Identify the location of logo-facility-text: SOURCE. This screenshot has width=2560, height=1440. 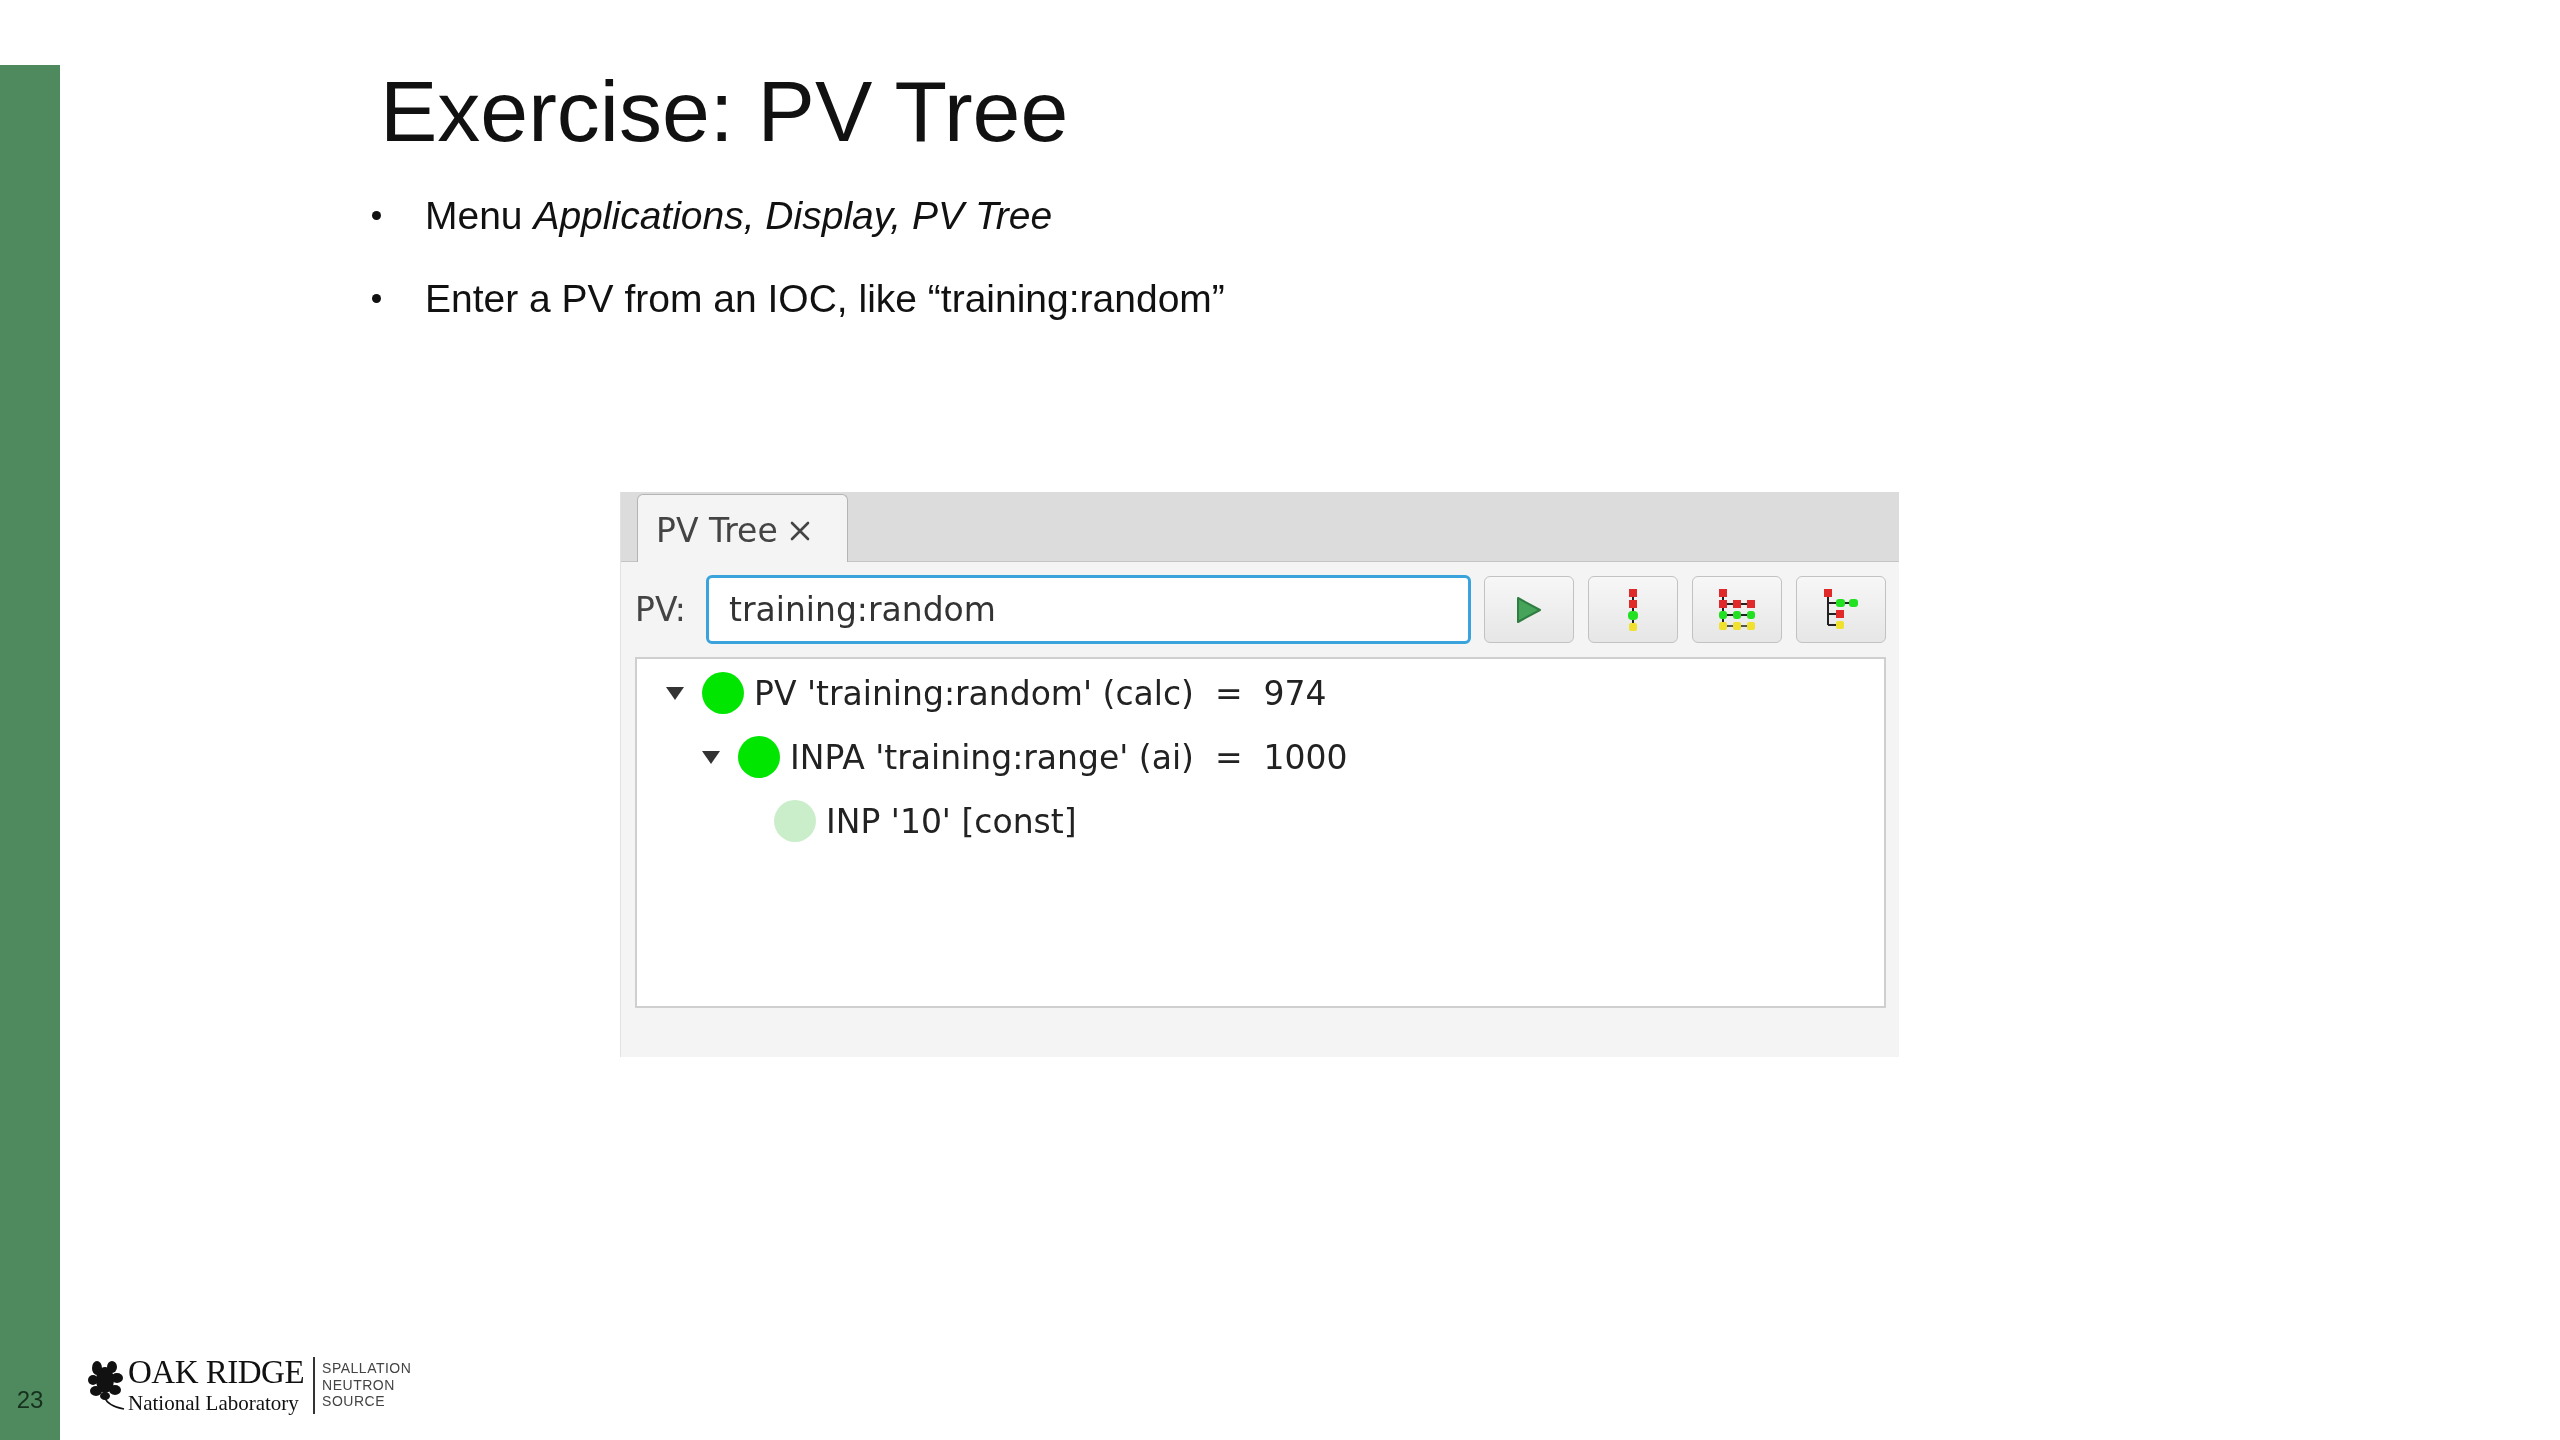
(354, 1401).